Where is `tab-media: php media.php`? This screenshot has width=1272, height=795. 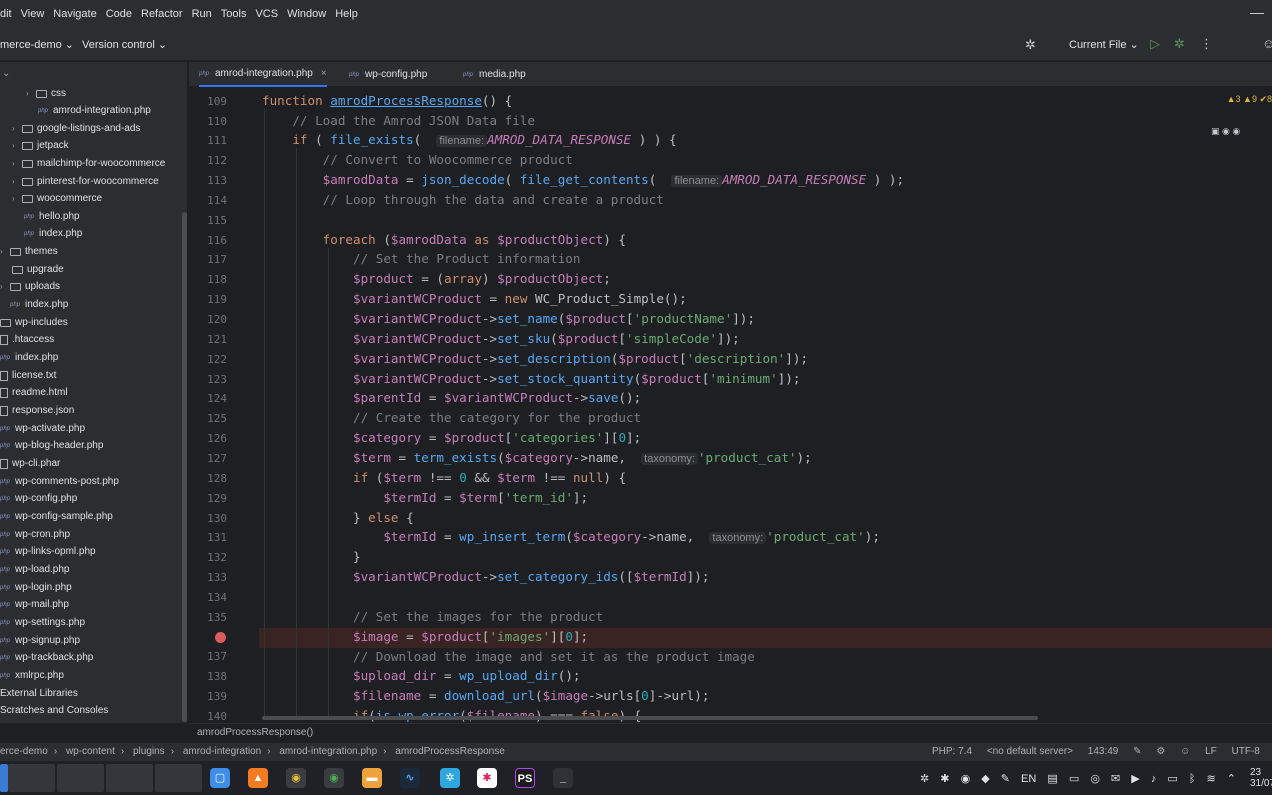 tab-media: php media.php is located at coordinates (494, 74).